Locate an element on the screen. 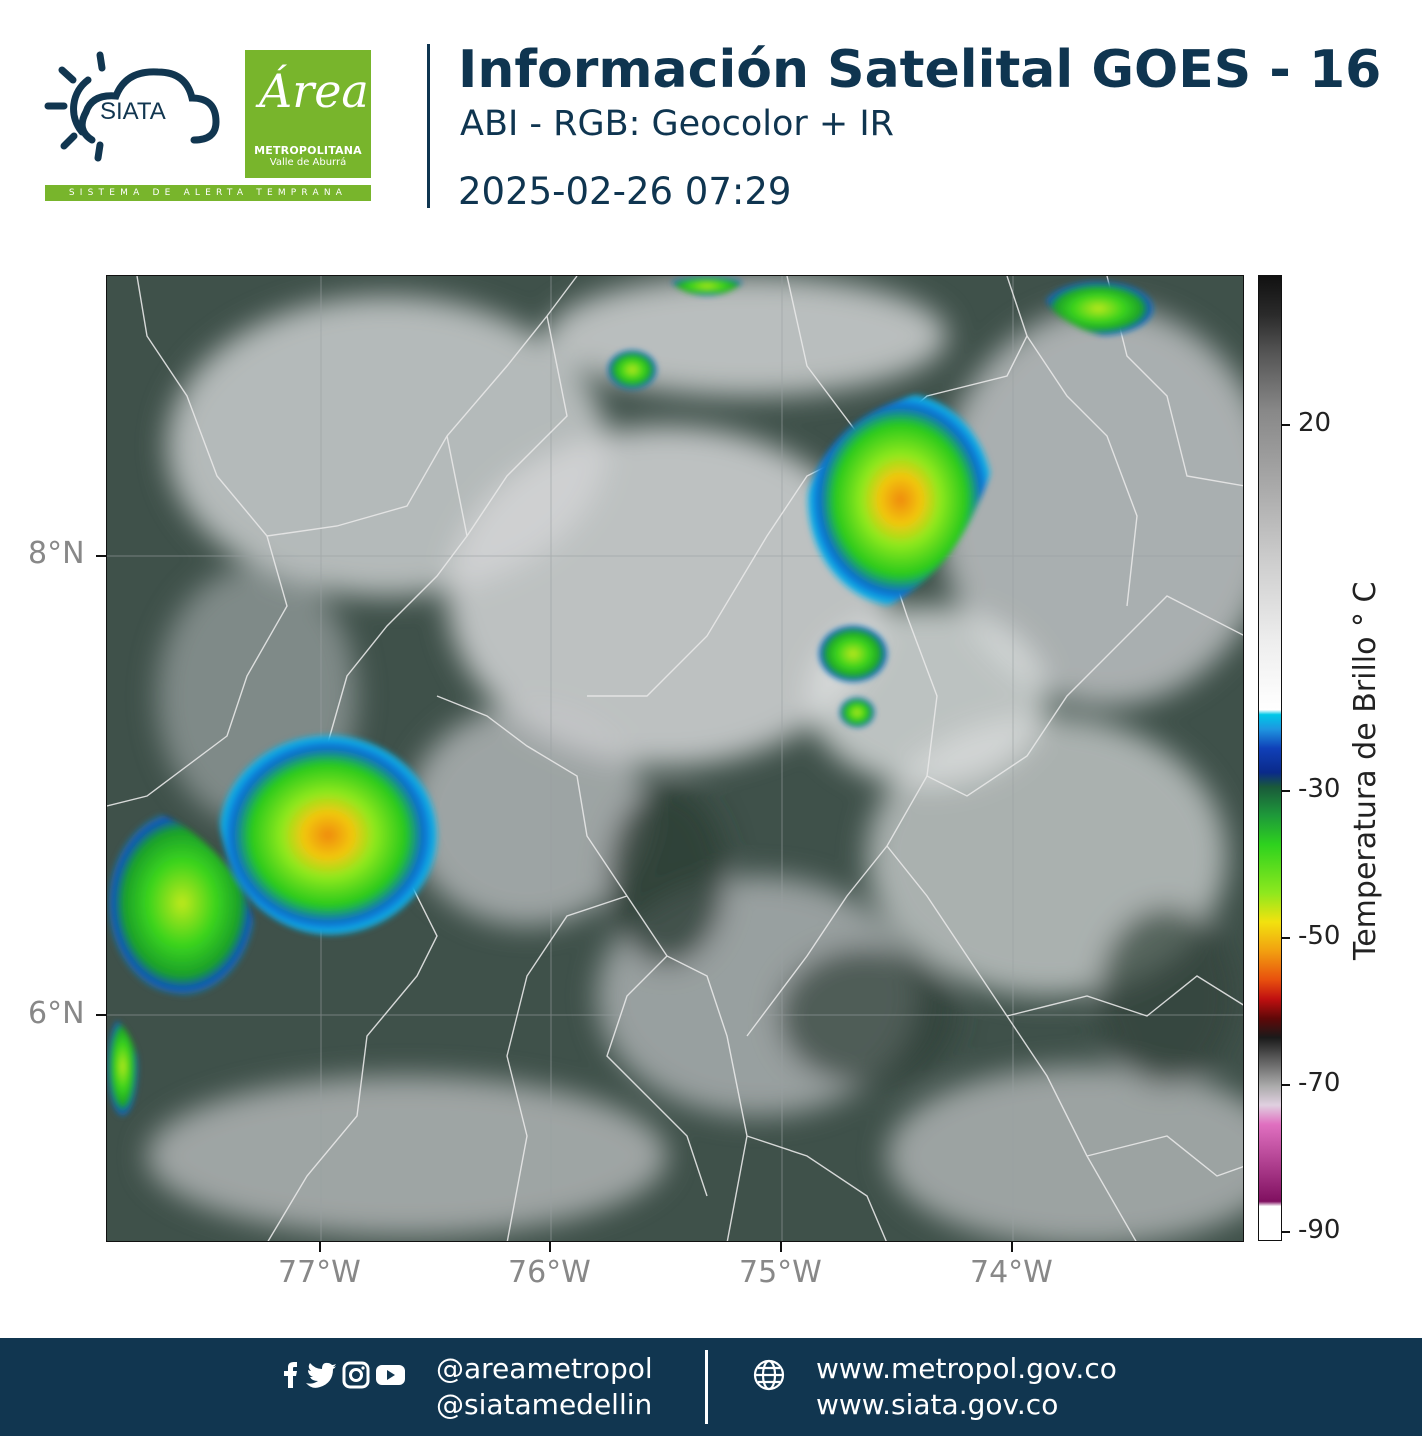 This screenshot has width=1422, height=1436. lat-label-6n: 6°N is located at coordinates (56, 1013).